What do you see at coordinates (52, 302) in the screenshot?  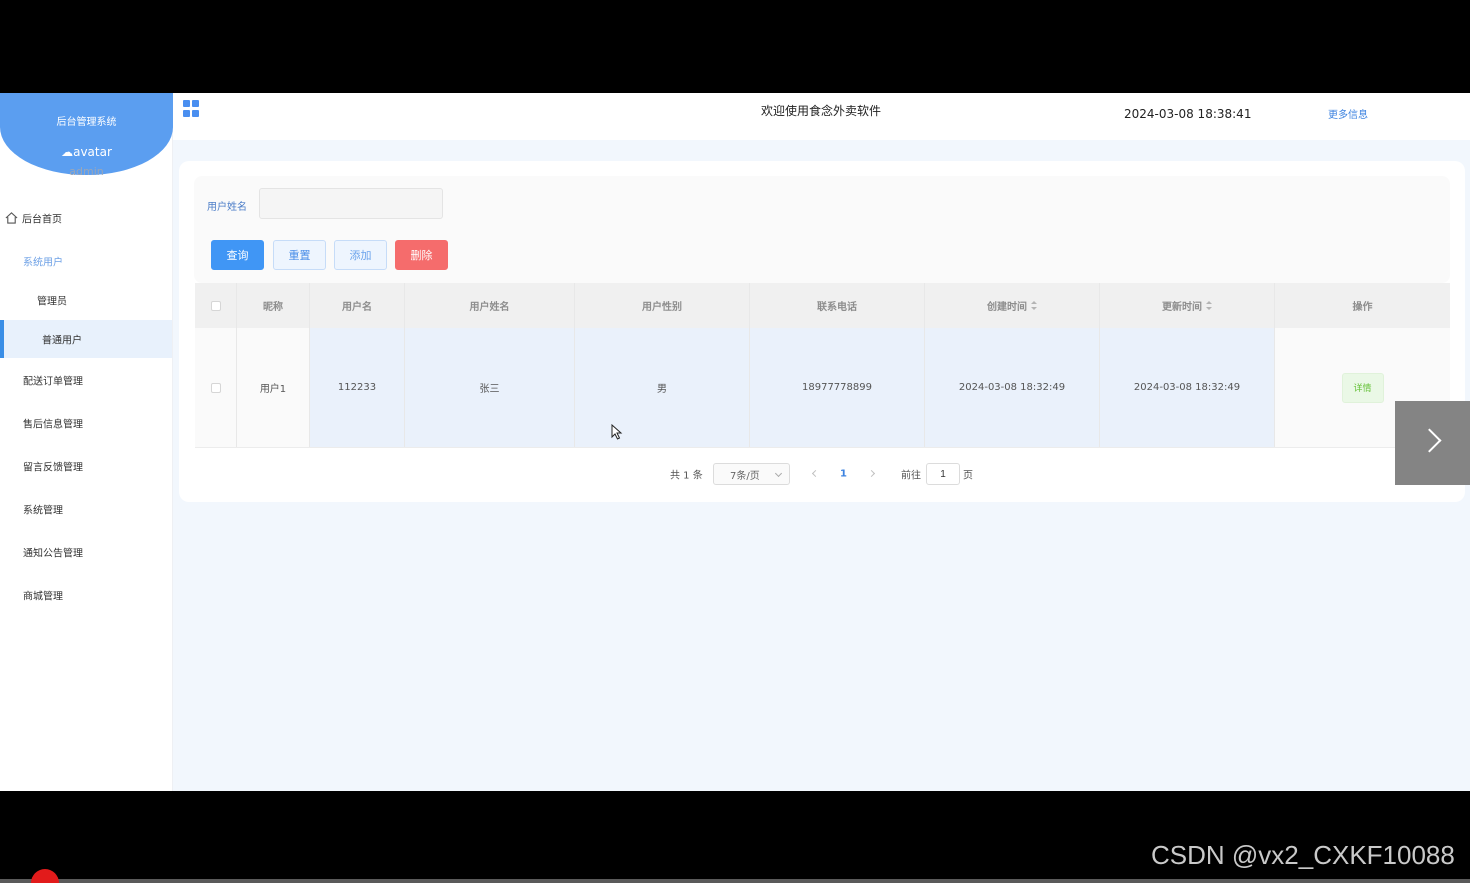 I see `sidebar-item-label: 管理员` at bounding box center [52, 302].